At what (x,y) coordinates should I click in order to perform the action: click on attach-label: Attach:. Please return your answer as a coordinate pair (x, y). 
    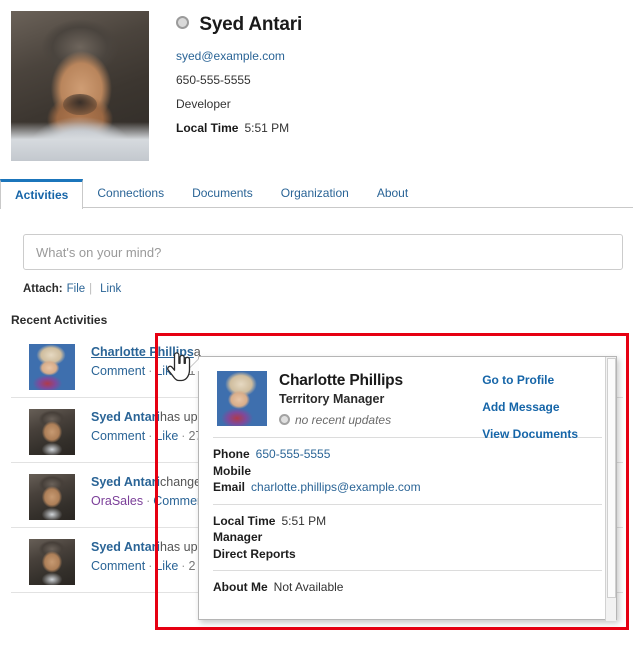
    Looking at the image, I should click on (43, 289).